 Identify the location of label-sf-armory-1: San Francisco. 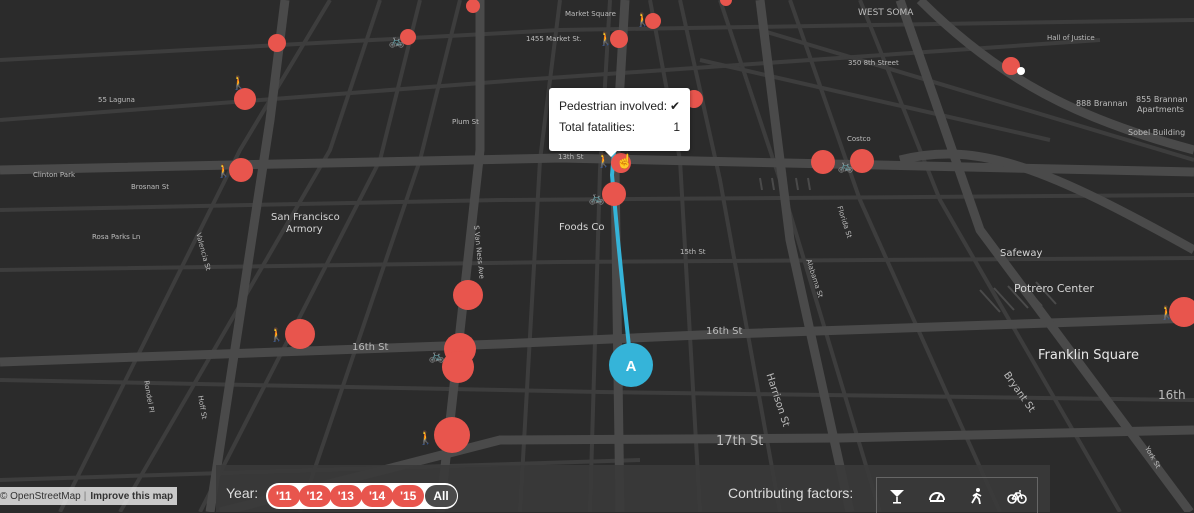
(305, 217).